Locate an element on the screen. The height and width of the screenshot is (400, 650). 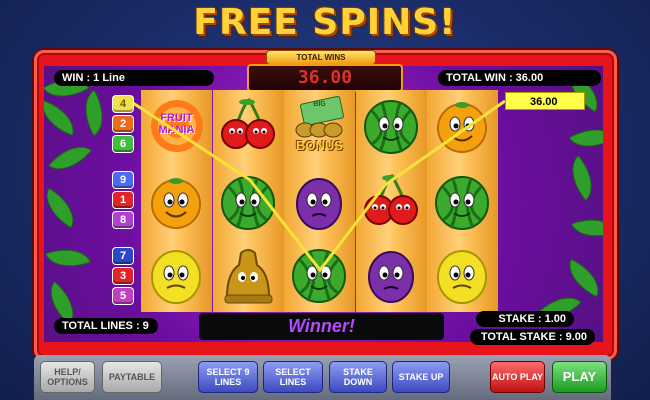
total-lines-display: TOTAL LINES : 9 is located at coordinates (106, 326).